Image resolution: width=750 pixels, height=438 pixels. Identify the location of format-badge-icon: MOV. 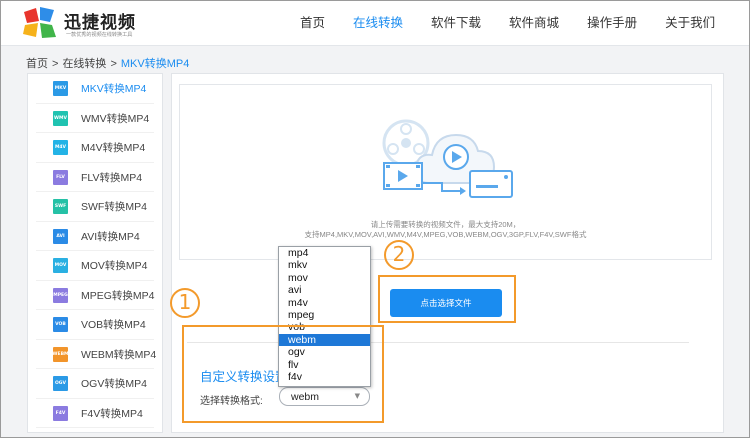
(60, 266).